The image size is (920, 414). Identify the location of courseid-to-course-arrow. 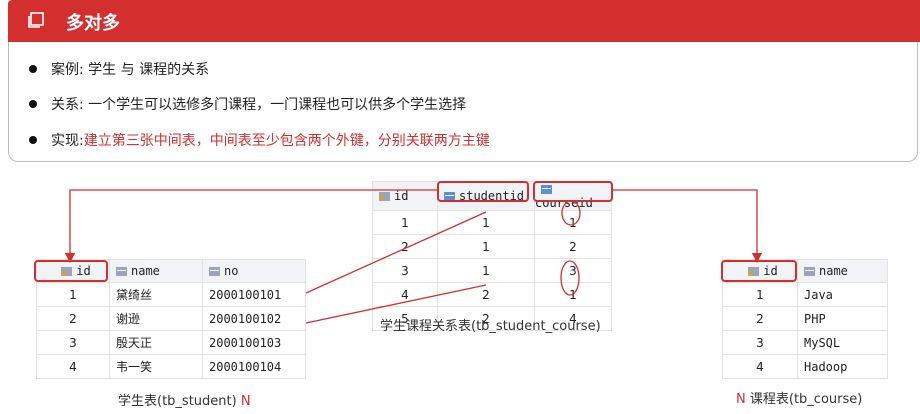
(688, 226).